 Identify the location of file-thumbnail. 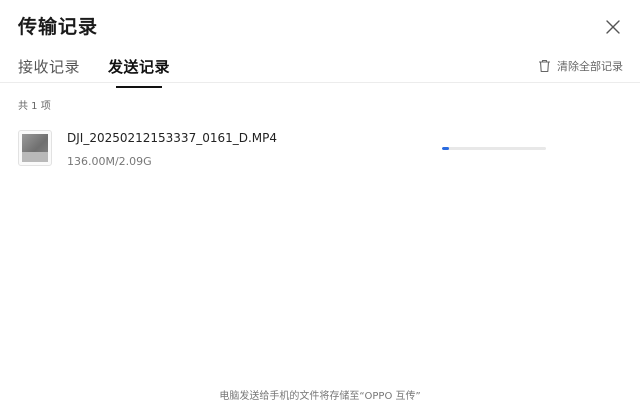
(35, 148).